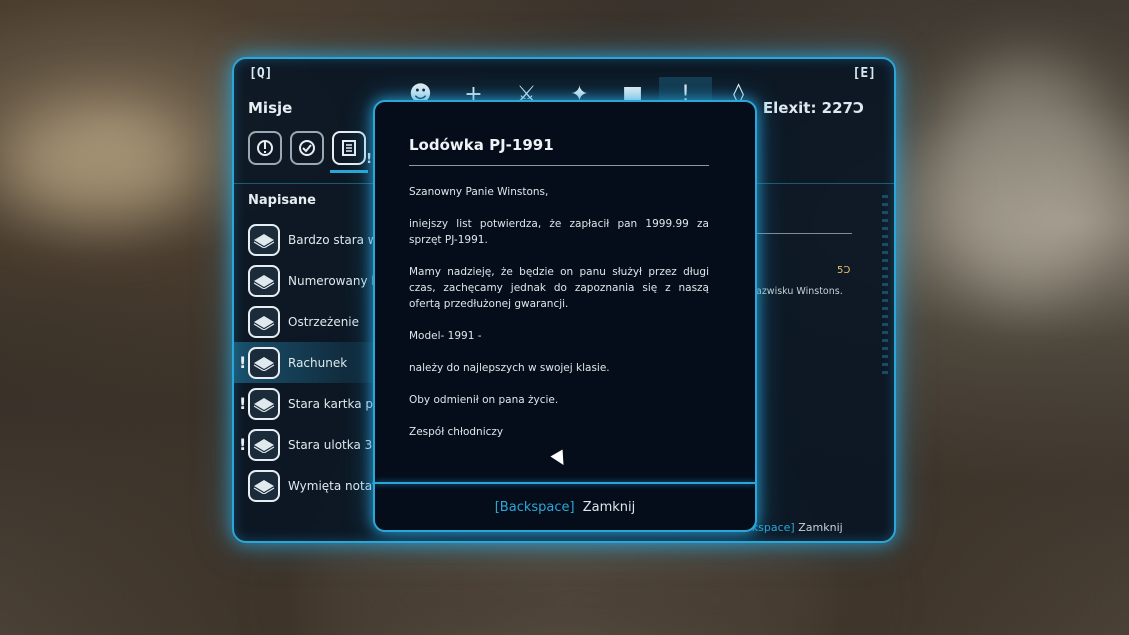  I want to click on detail-divider, so click(804, 233).